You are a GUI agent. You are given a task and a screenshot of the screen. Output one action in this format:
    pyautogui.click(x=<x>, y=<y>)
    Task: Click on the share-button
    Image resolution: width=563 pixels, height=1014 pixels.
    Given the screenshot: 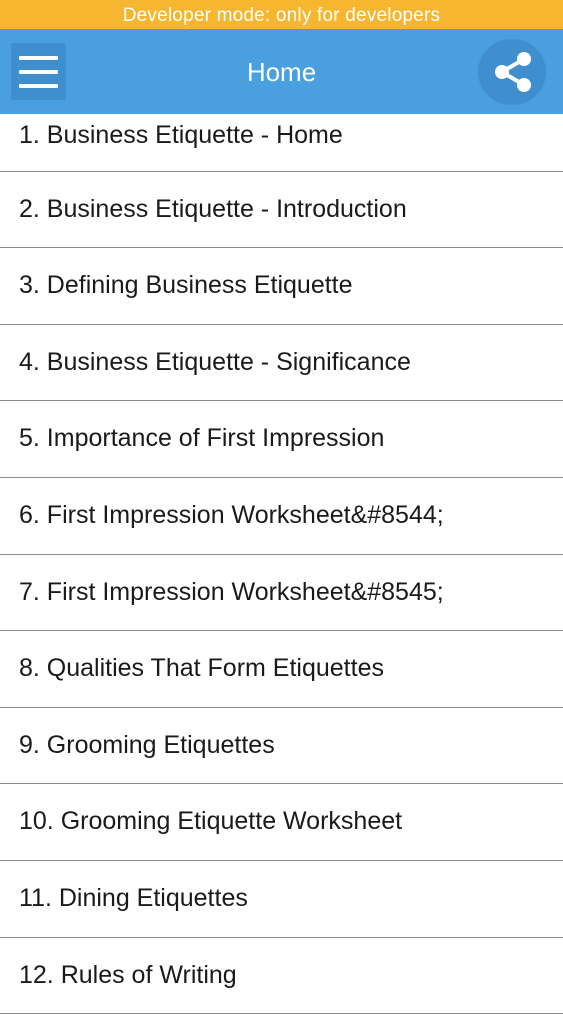 What is the action you would take?
    pyautogui.click(x=512, y=72)
    